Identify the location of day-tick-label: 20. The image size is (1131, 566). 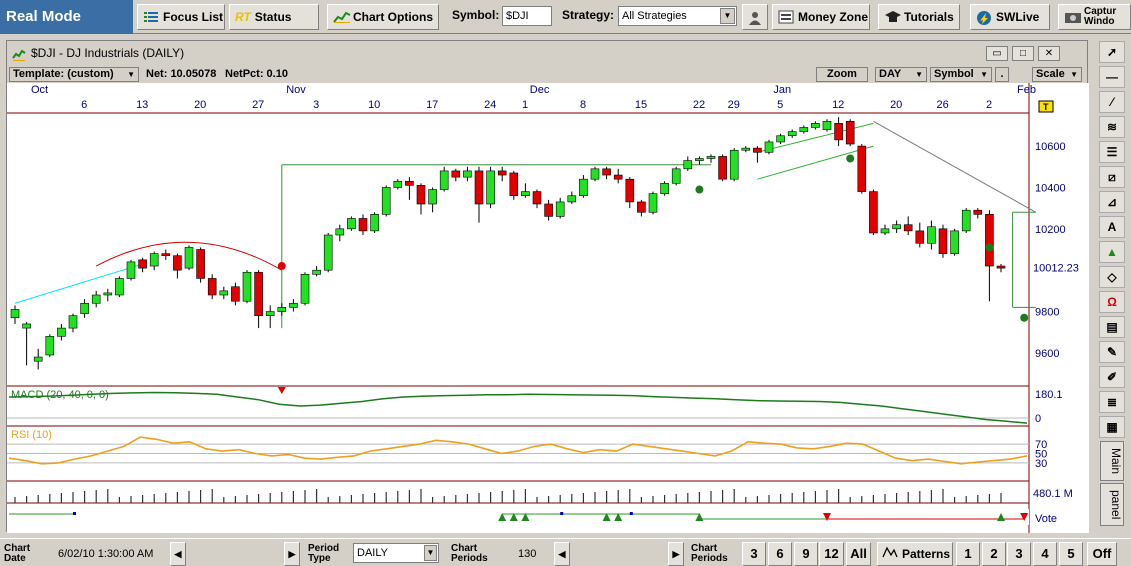
(200, 105).